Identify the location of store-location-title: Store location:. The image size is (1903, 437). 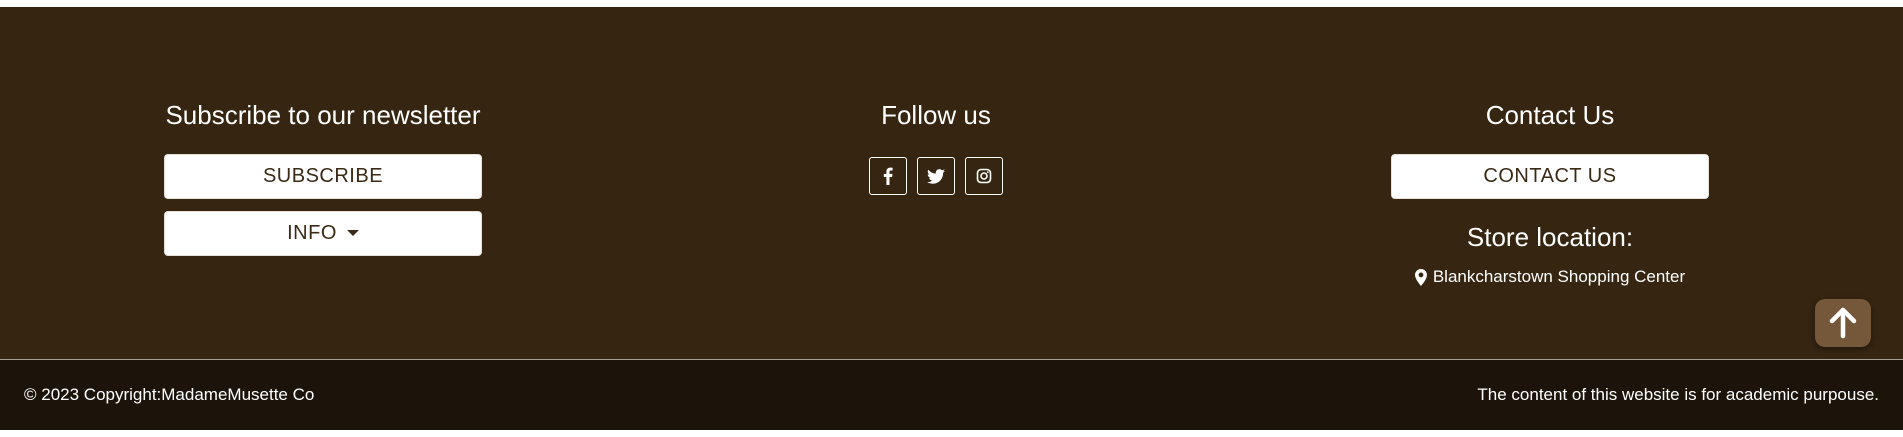
(1550, 237).